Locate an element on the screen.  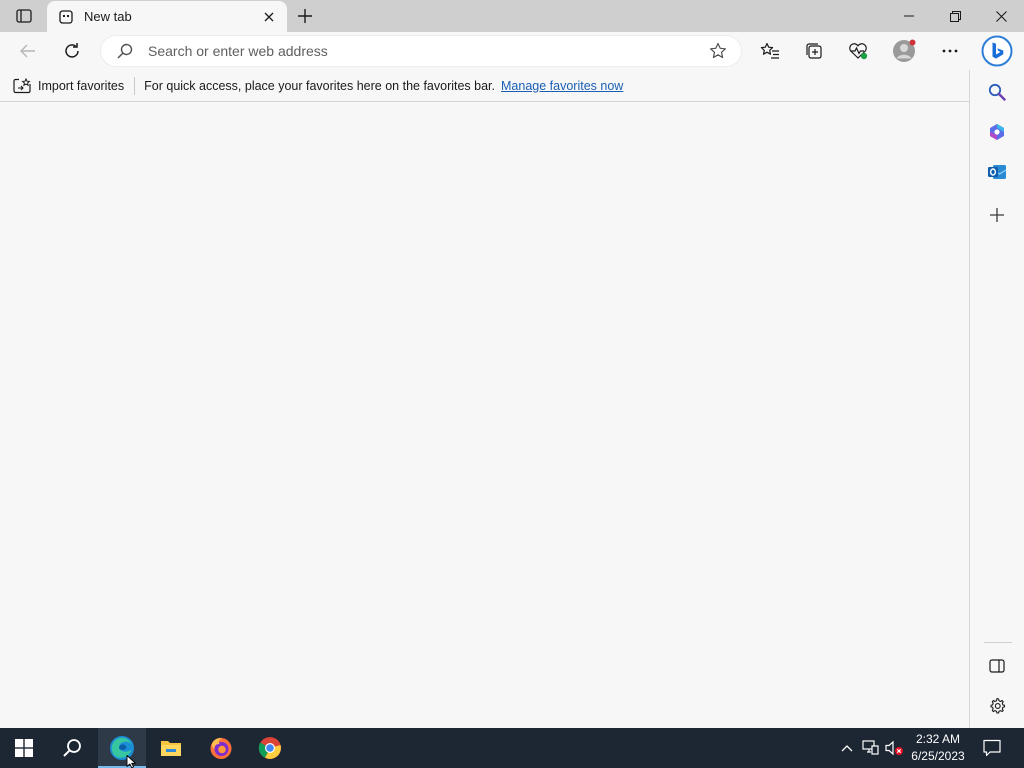
tab-actions-button is located at coordinates (24, 16).